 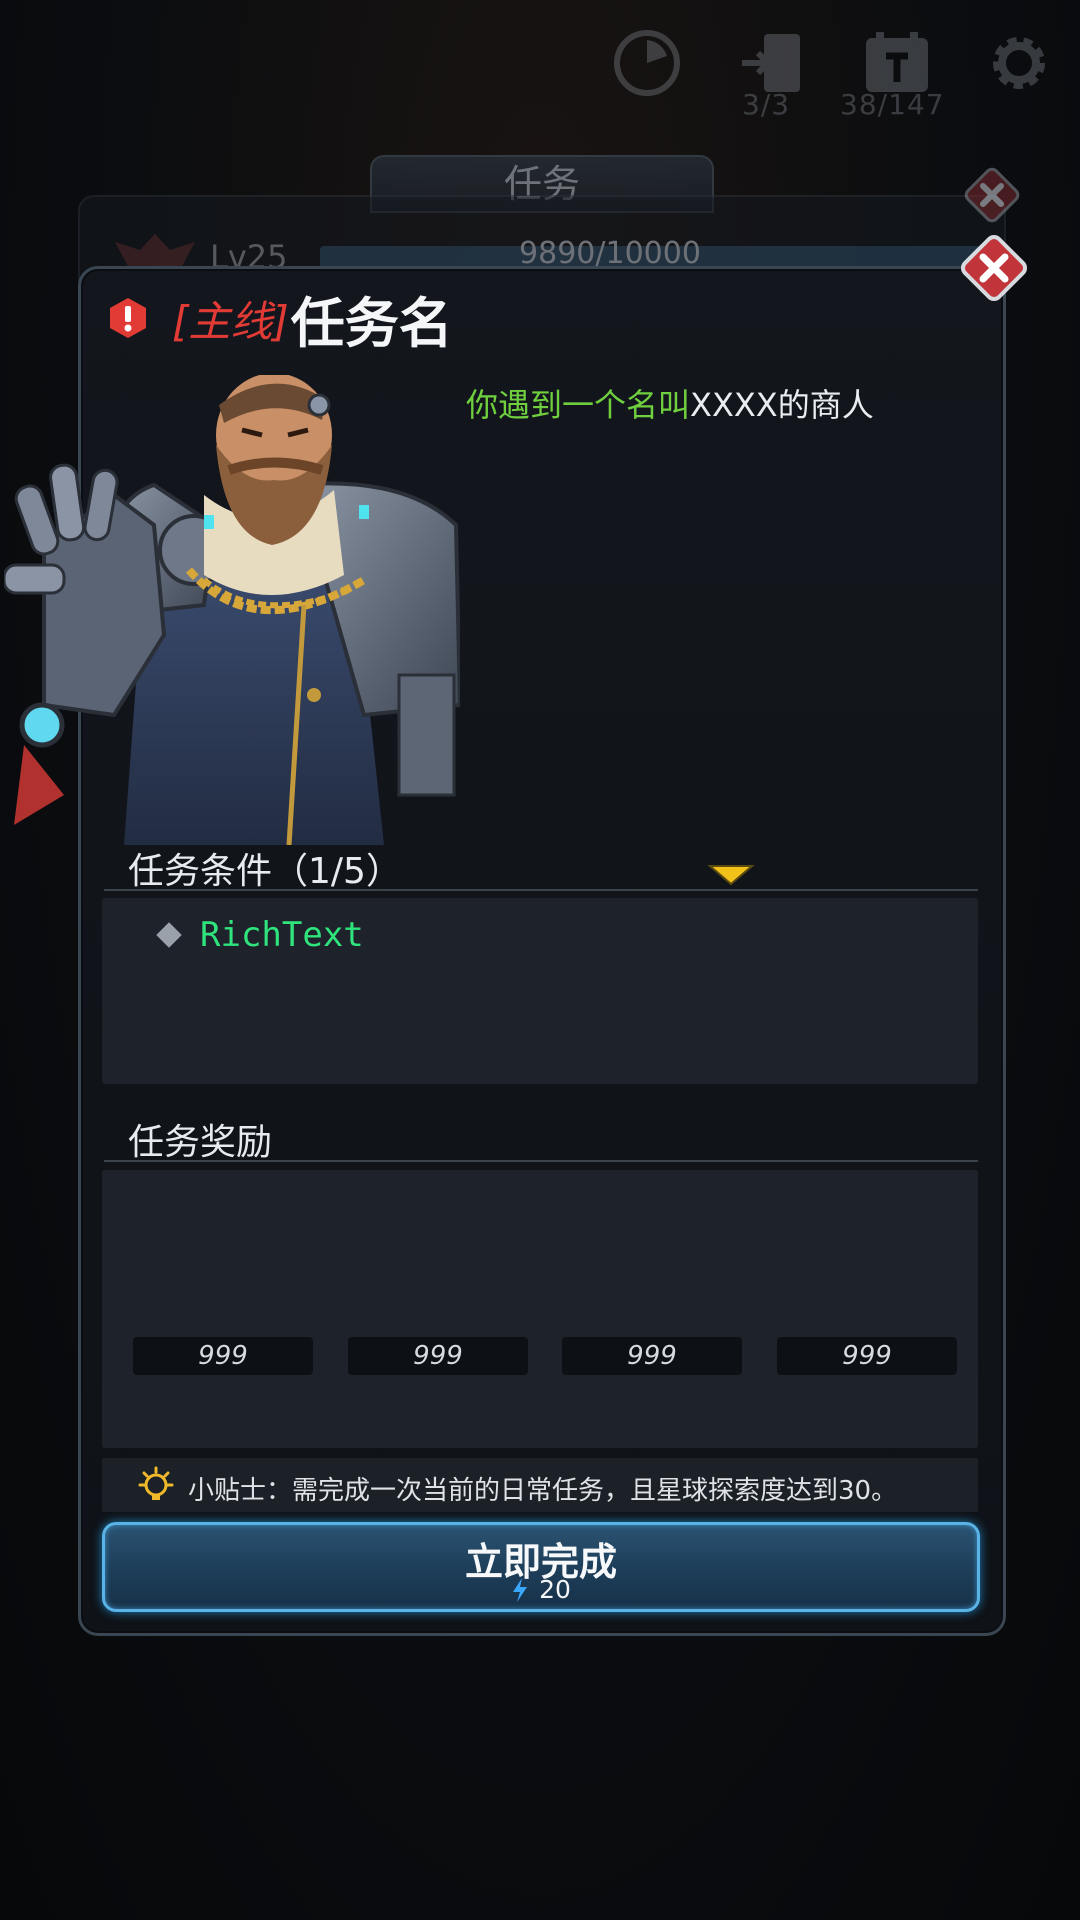 I want to click on condition-item: RichText, so click(x=260, y=935).